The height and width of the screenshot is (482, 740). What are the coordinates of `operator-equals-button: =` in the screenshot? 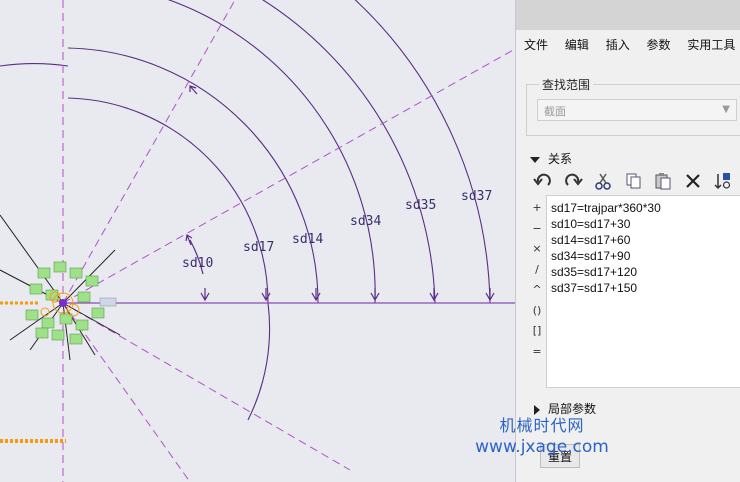 It's located at (537, 352).